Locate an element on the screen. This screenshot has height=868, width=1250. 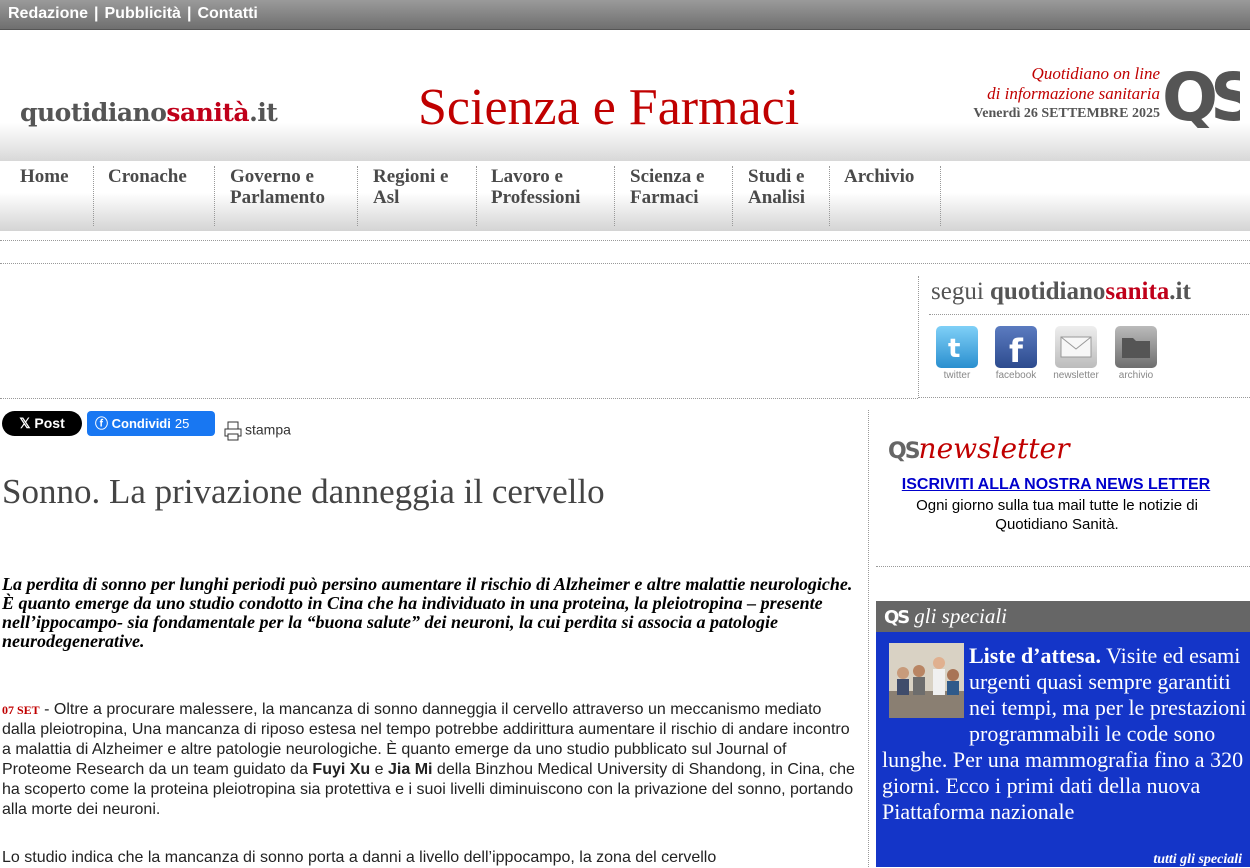
social-archivio: archivio is located at coordinates (1136, 353).